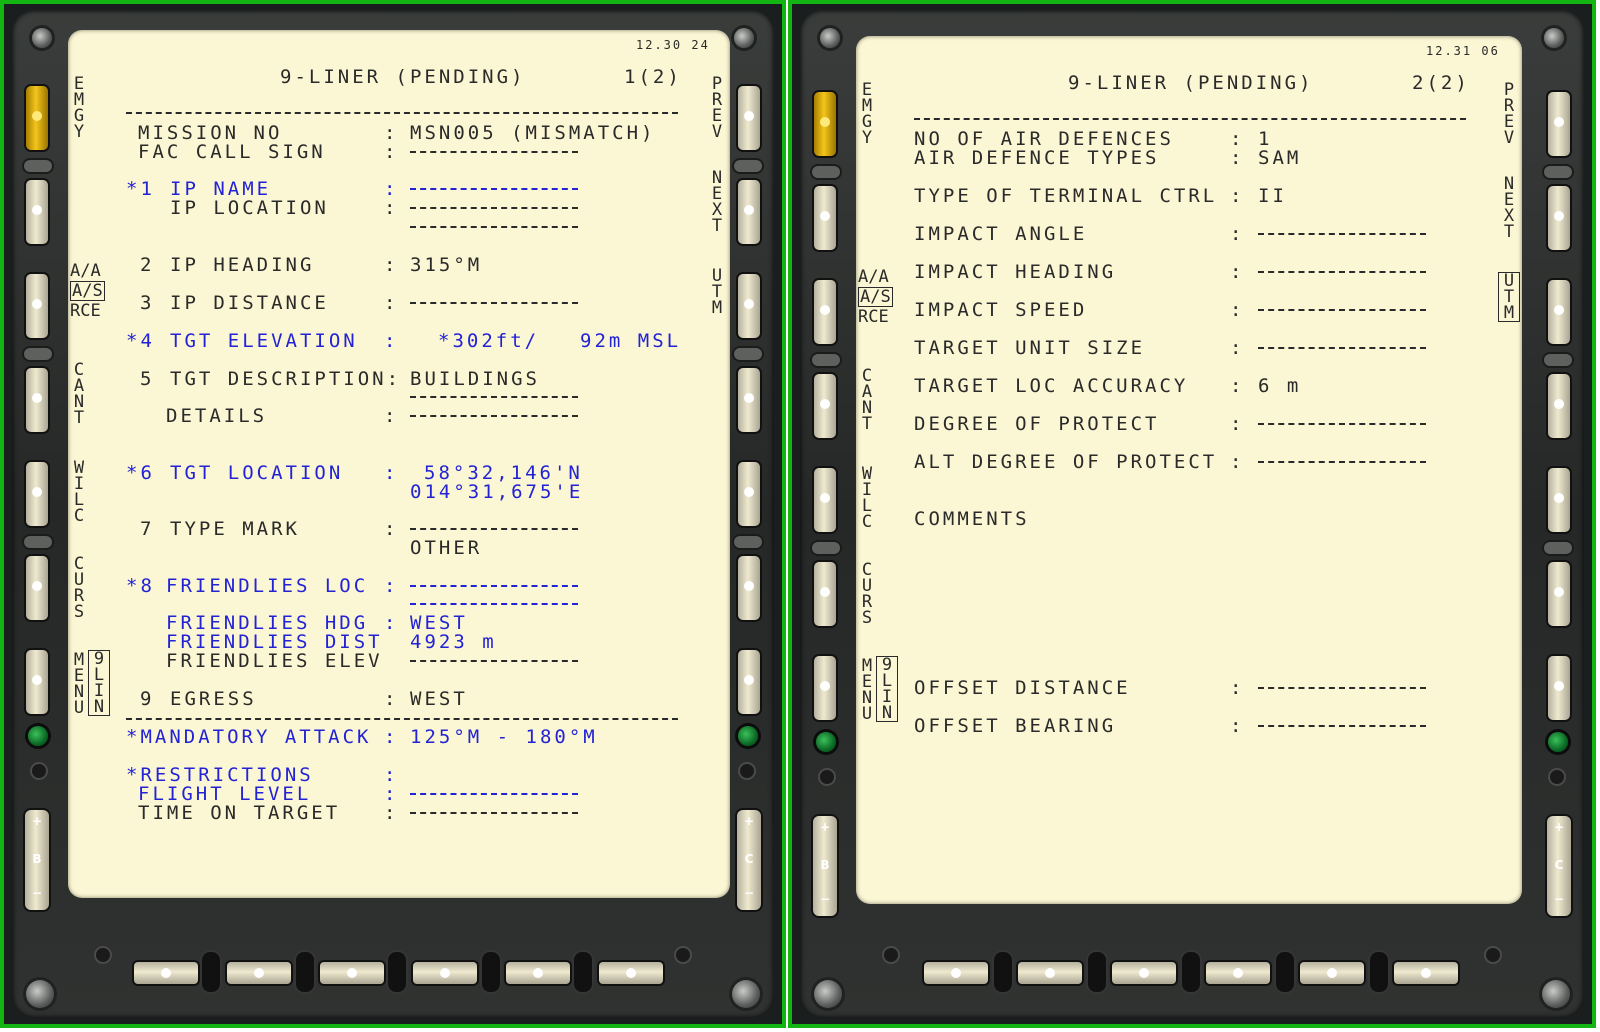 This screenshot has width=1600, height=1032. I want to click on softkey-l7-button, so click(37, 682).